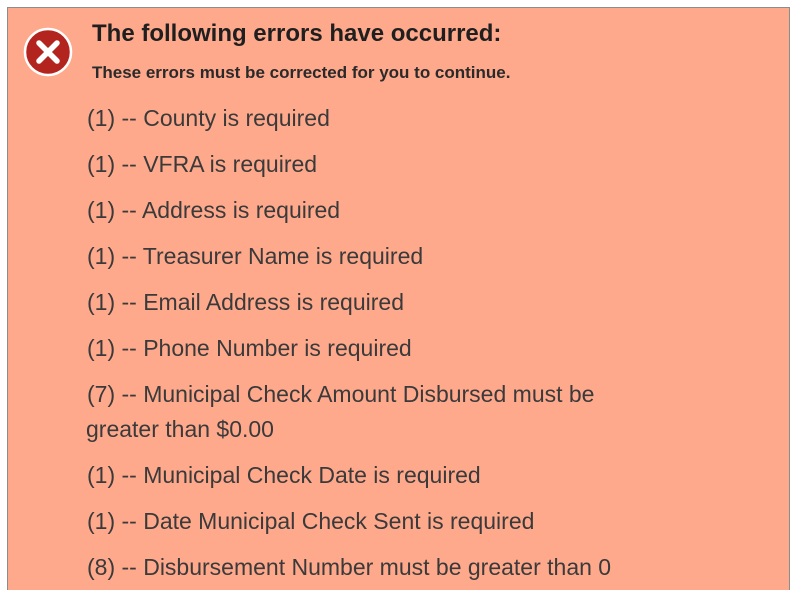 The width and height of the screenshot is (797, 594). Describe the element at coordinates (297, 33) in the screenshot. I see `error-heading: The following errors have occurred:` at that location.